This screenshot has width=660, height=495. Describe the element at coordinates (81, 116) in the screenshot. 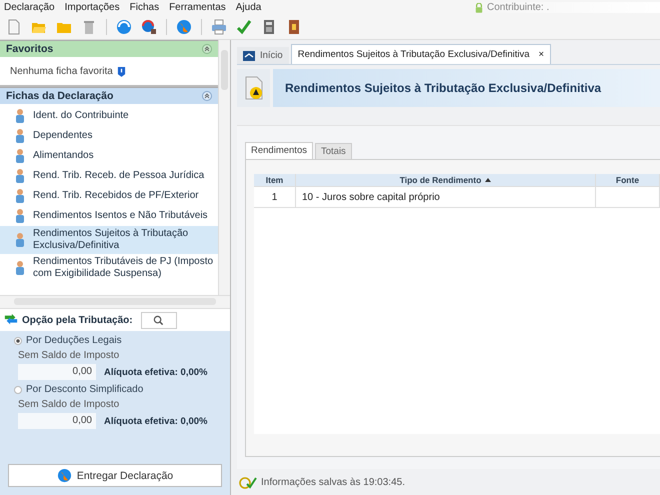

I see `form-list-item: Ident. do Contribuinte` at that location.